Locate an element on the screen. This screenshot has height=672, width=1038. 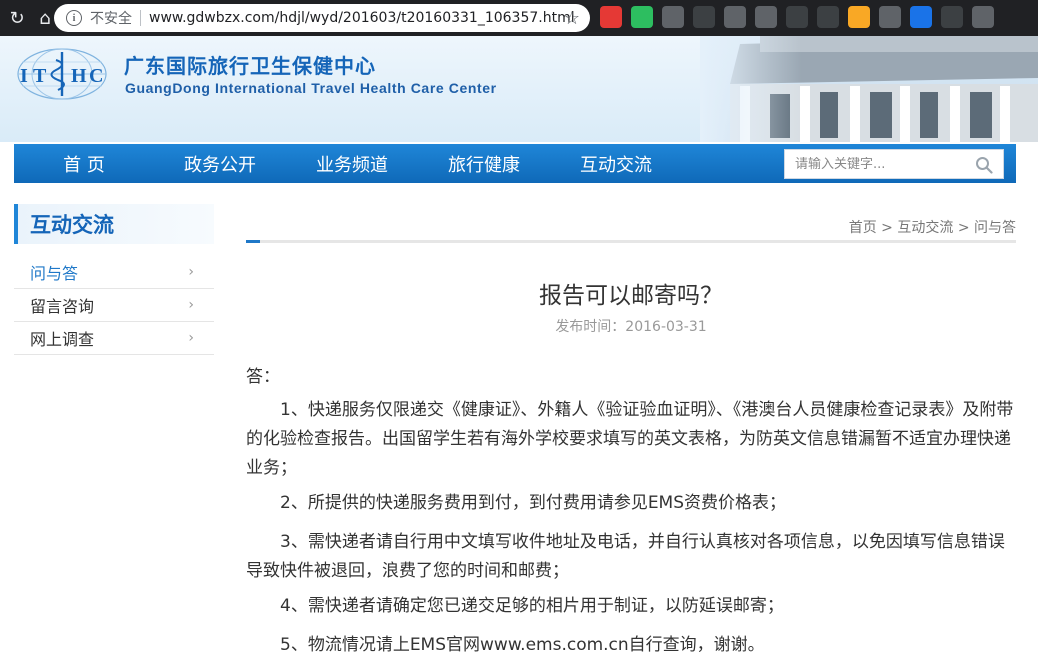
chat-extension-icon is located at coordinates (983, 17).